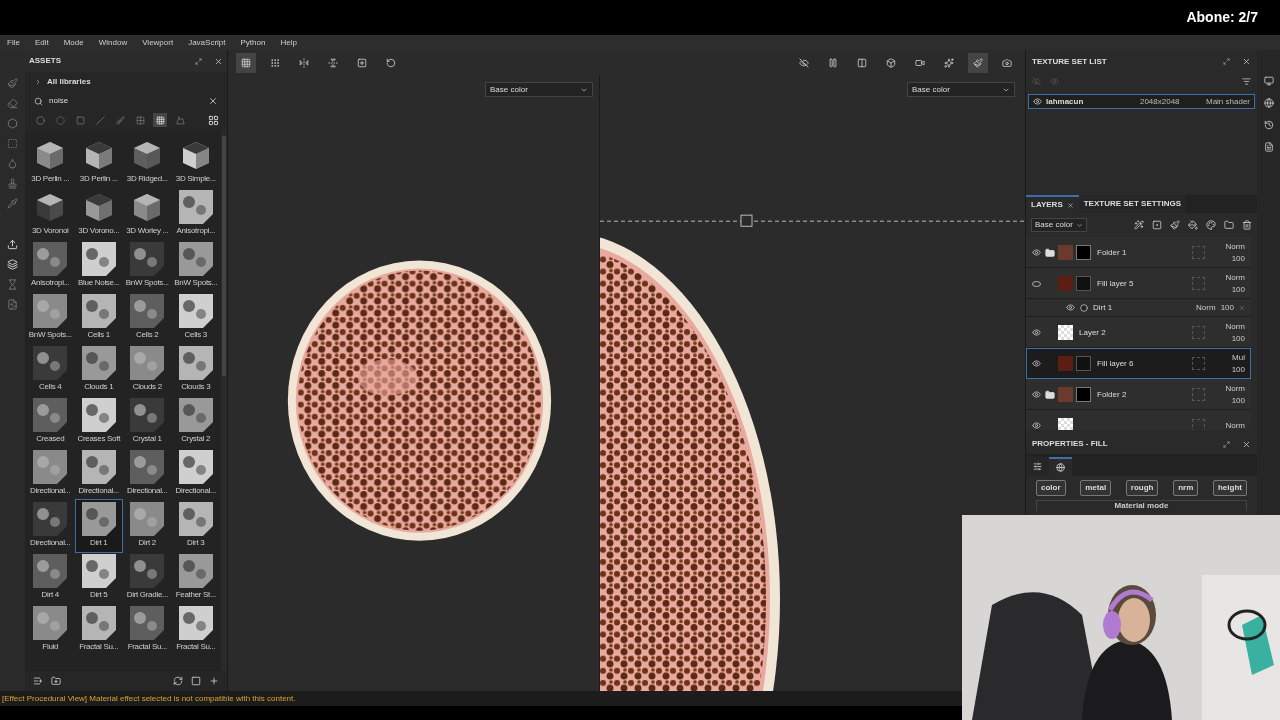 The height and width of the screenshot is (720, 1280). What do you see at coordinates (12, 244) in the screenshot?
I see `upload-icon` at bounding box center [12, 244].